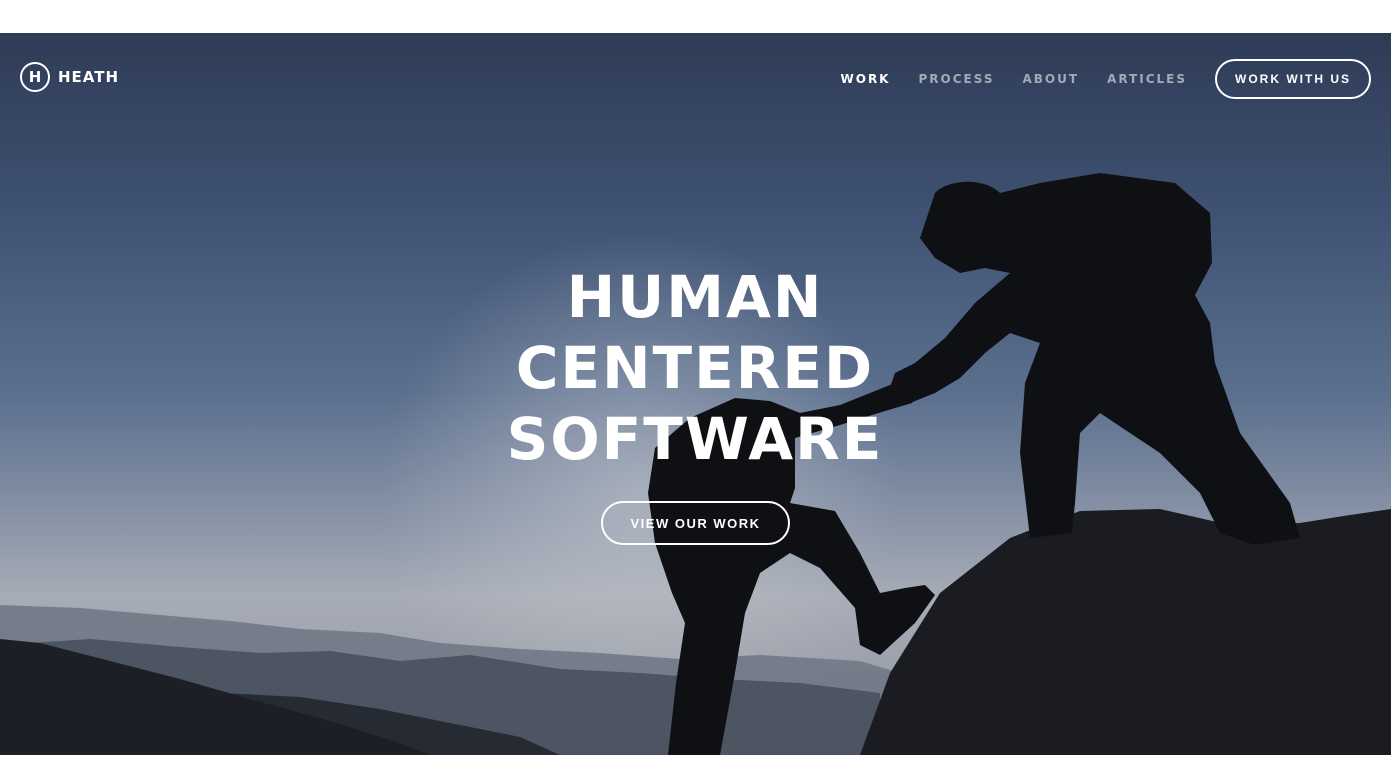 This screenshot has height=782, width=1391. I want to click on main-nav: WORK PROCESS ABOUT ARTICLES WORK WITH US, so click(1092, 79).